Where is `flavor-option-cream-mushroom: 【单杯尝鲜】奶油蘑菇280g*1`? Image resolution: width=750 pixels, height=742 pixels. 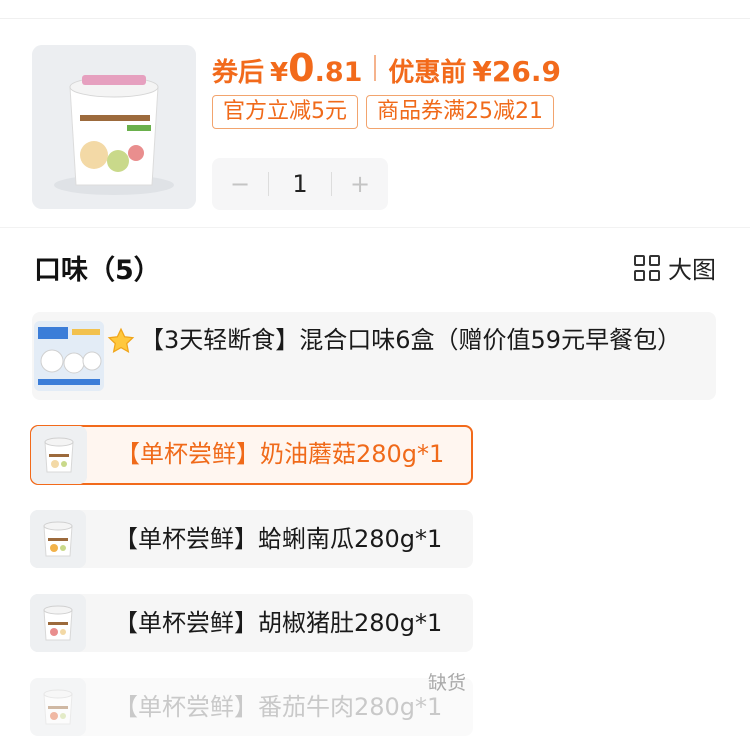
flavor-option-cream-mushroom: 【单杯尝鲜】奶油蘑菇280g*1 is located at coordinates (251, 455).